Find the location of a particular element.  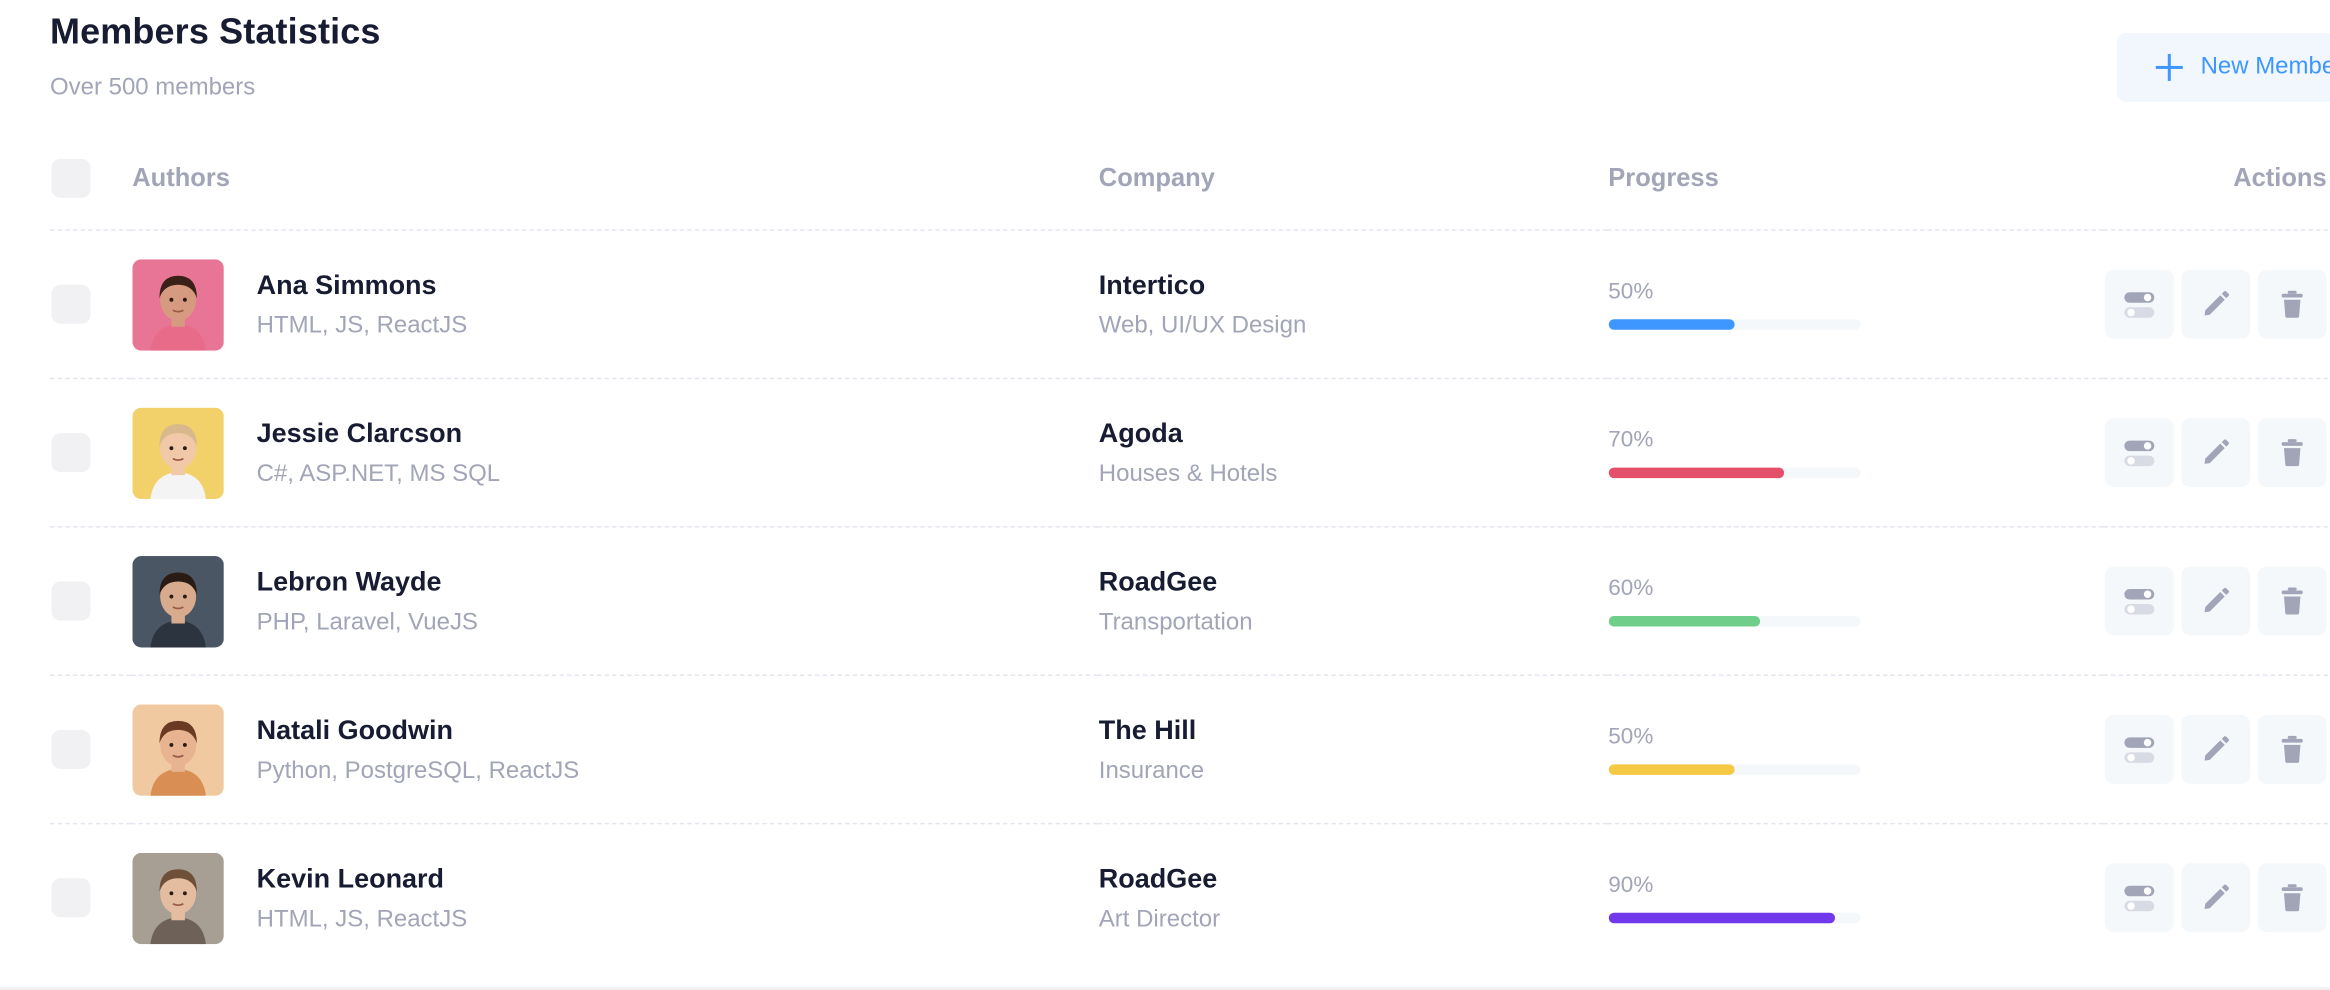

author-cell: Ana Simmons HTML, JS, ReactJS is located at coordinates (614, 304).